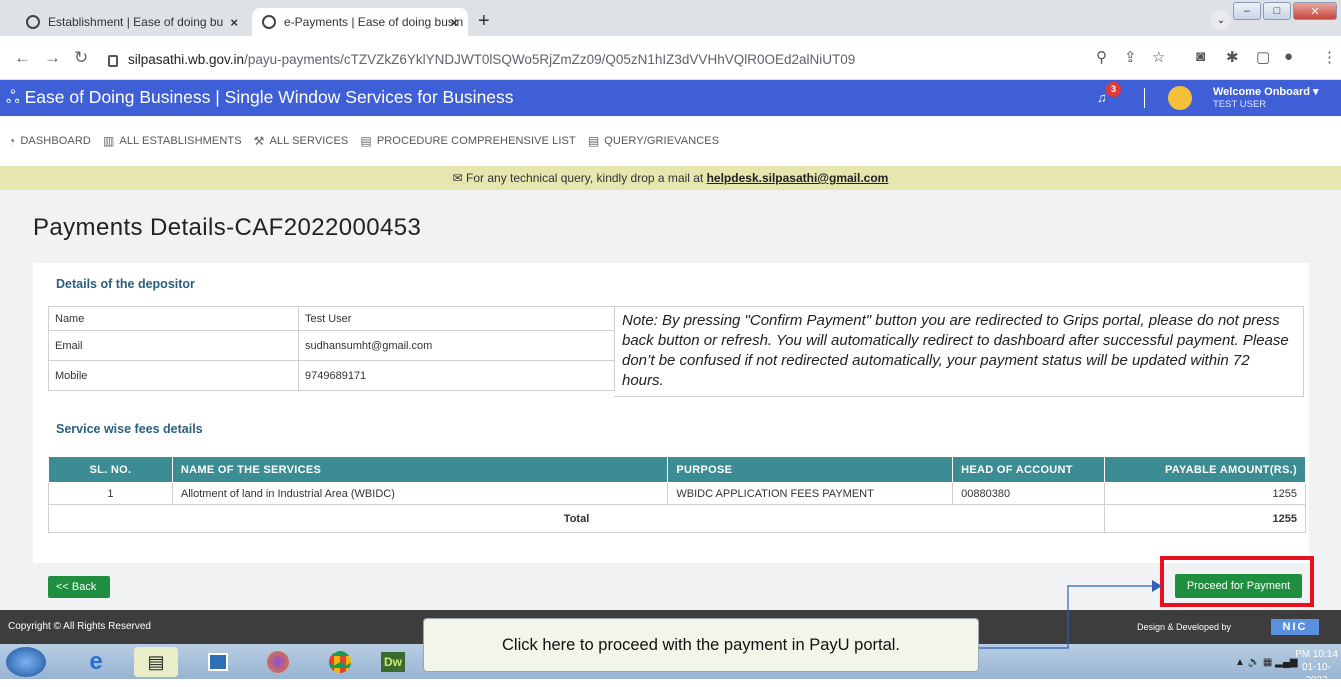 The image size is (1341, 687). I want to click on minimize-button: –, so click(1247, 11).